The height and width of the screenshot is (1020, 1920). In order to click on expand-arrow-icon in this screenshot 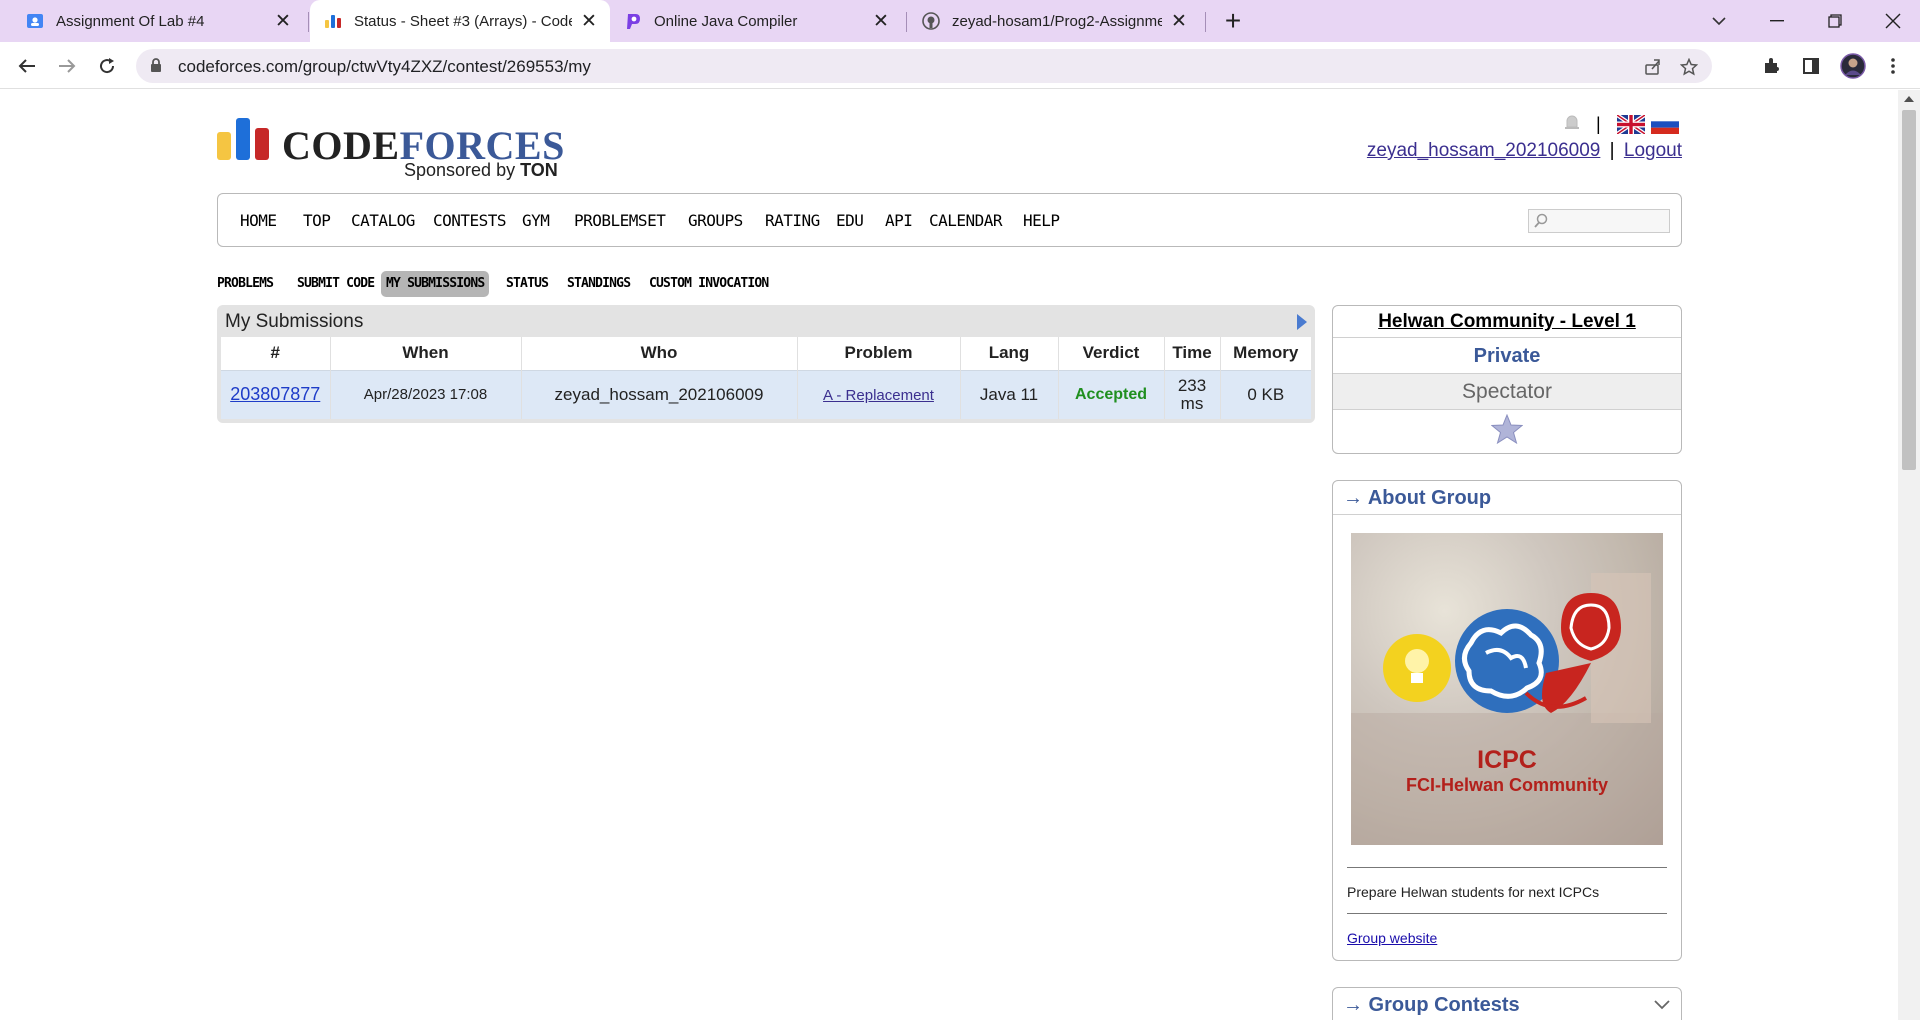, I will do `click(1302, 322)`.